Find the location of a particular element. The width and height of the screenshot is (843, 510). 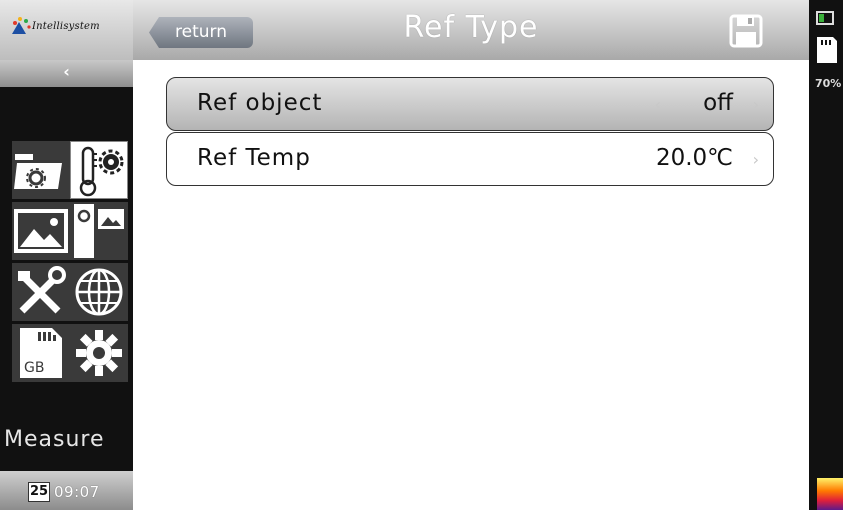

page-title: Ref Type is located at coordinates (471, 27).